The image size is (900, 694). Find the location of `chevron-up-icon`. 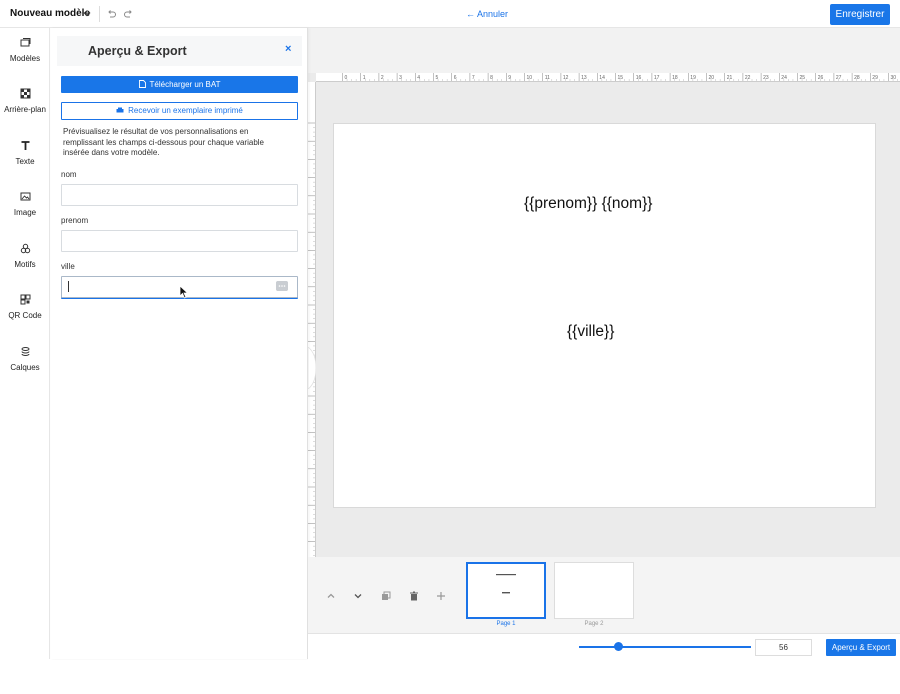

chevron-up-icon is located at coordinates (331, 596).